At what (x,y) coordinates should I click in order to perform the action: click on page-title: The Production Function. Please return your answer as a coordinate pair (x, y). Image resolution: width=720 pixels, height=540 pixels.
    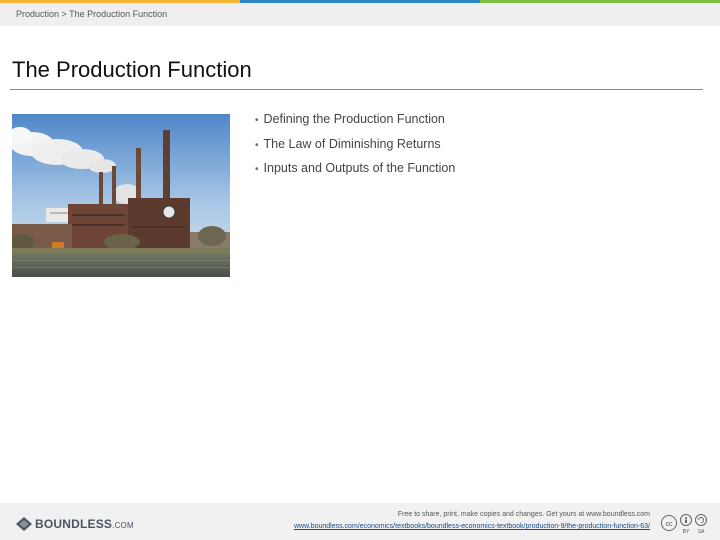
    Looking at the image, I should click on (132, 69).